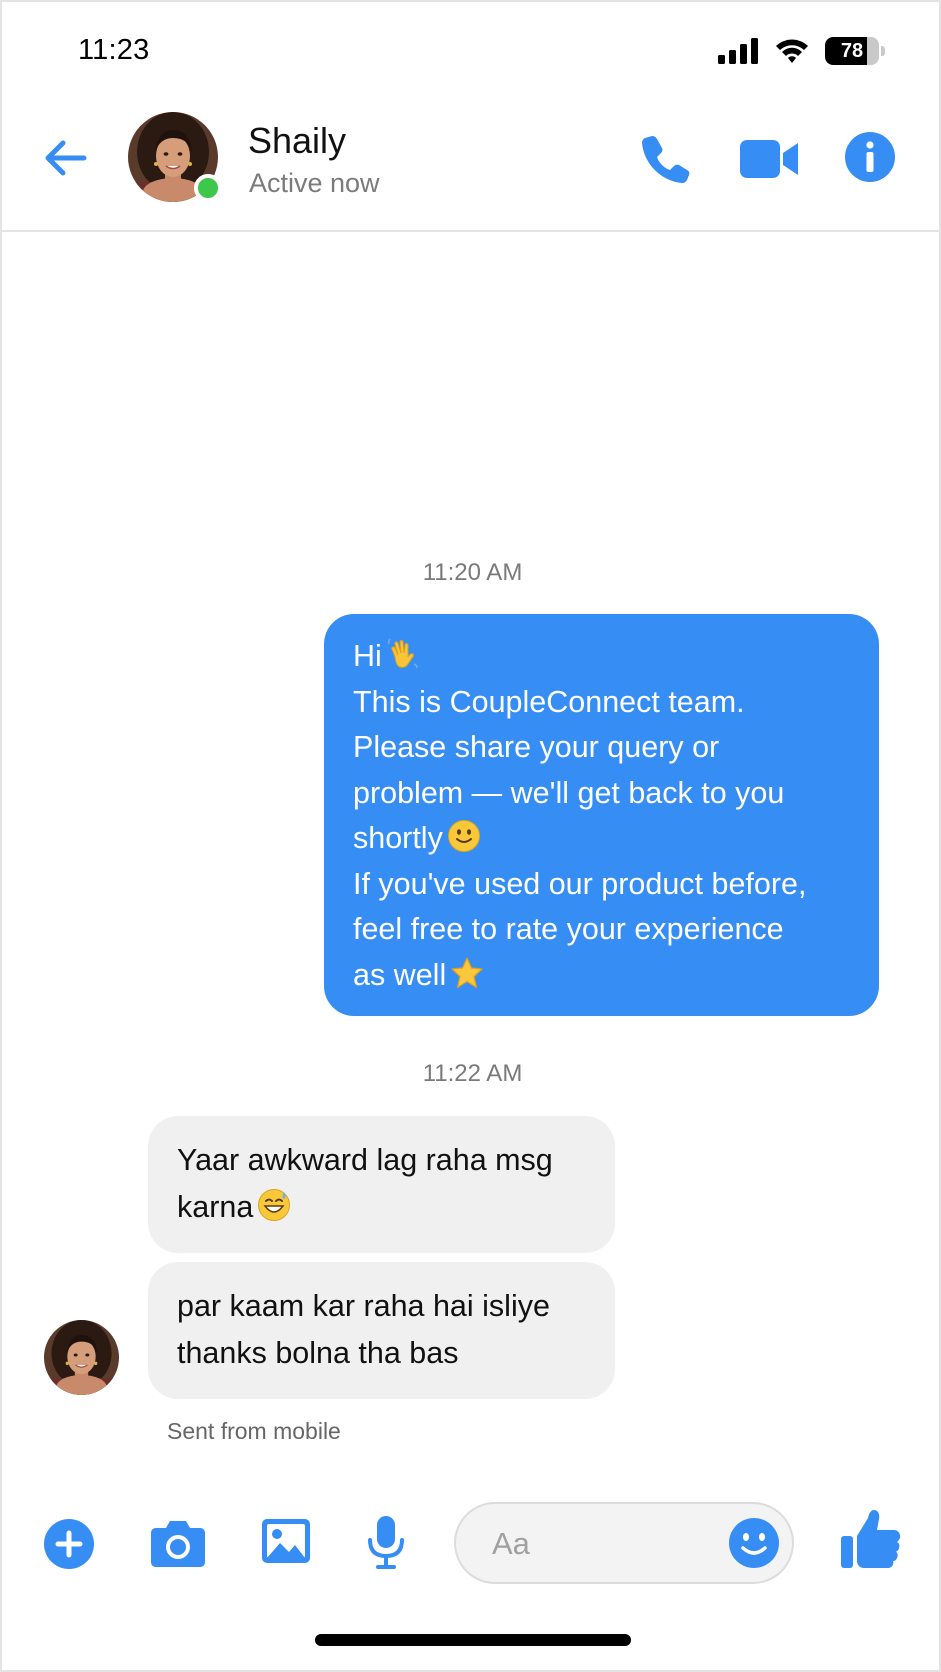 This screenshot has height=1672, width=941. Describe the element at coordinates (738, 51) in the screenshot. I see `cellular-signal-icon` at that location.